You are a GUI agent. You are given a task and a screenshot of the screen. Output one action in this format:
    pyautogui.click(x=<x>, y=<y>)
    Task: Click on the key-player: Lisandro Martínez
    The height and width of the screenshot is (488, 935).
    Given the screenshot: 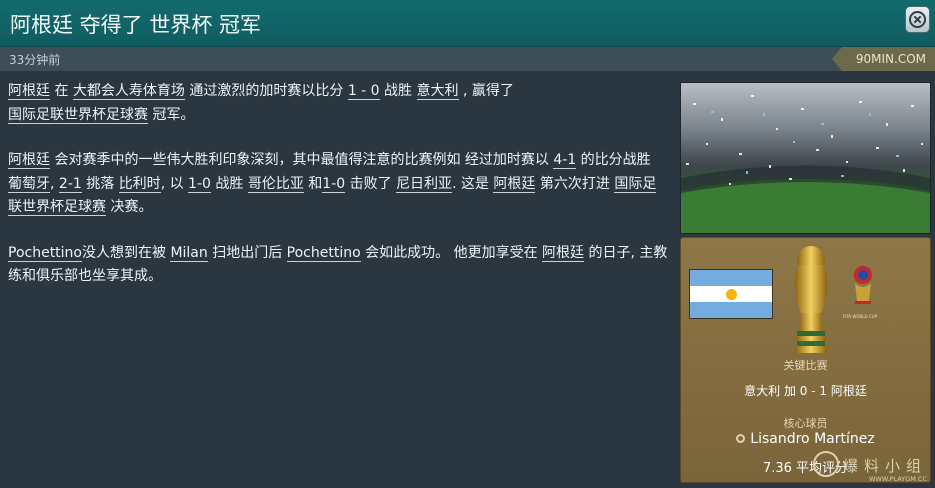 What is the action you would take?
    pyautogui.click(x=805, y=439)
    